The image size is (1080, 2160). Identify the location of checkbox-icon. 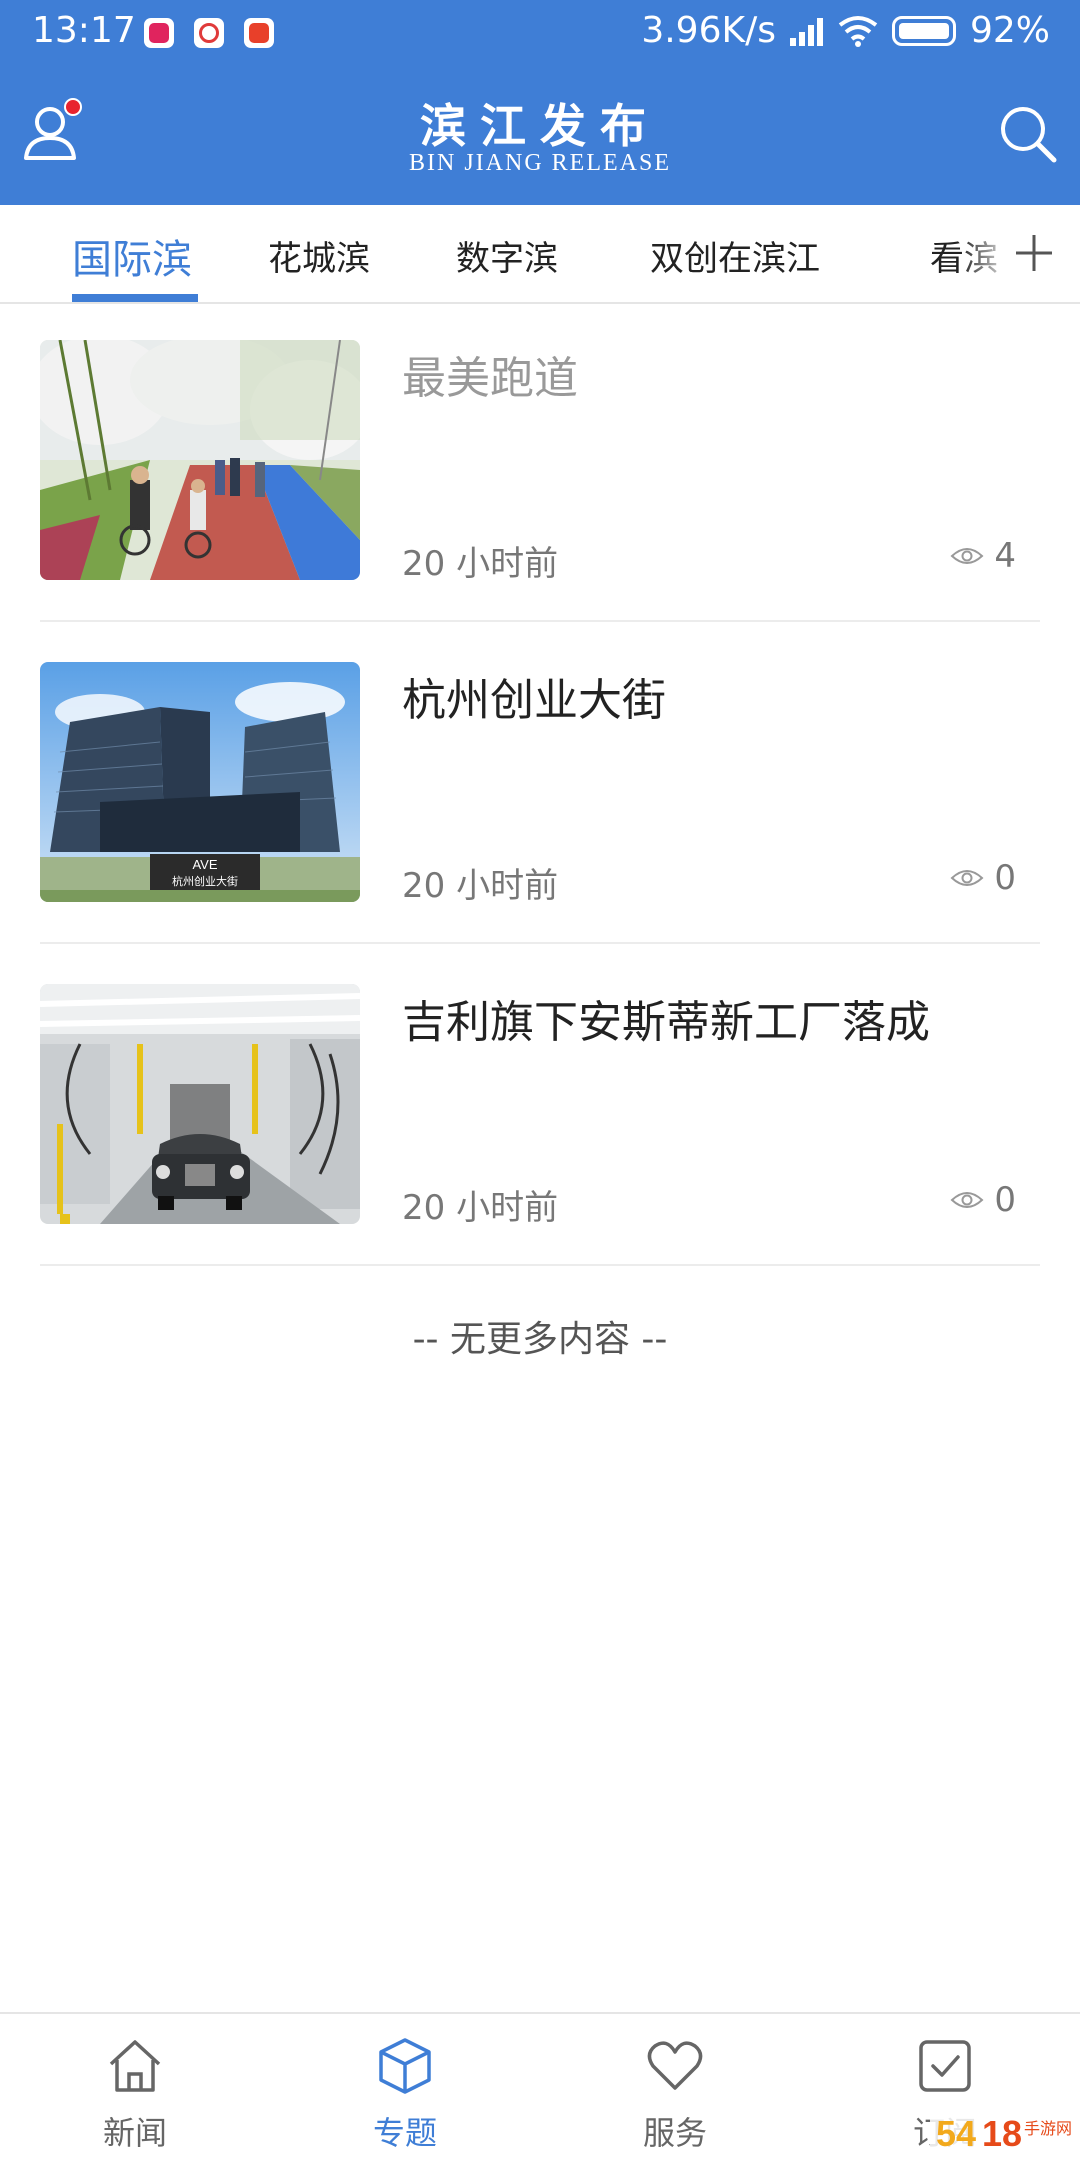
(945, 2066).